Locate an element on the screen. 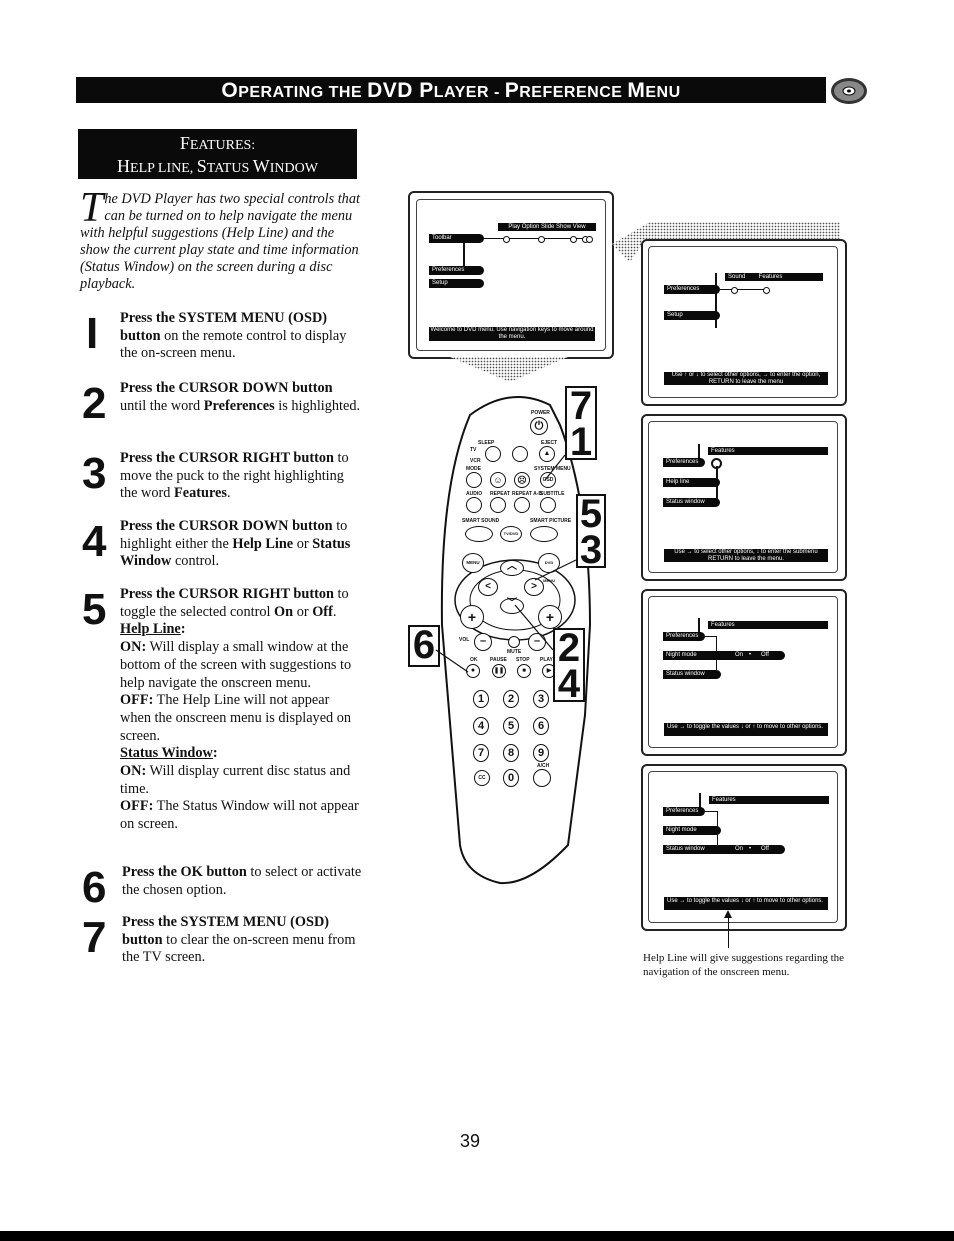 The height and width of the screenshot is (1241, 954). digit-9-button: 9 is located at coordinates (541, 753).